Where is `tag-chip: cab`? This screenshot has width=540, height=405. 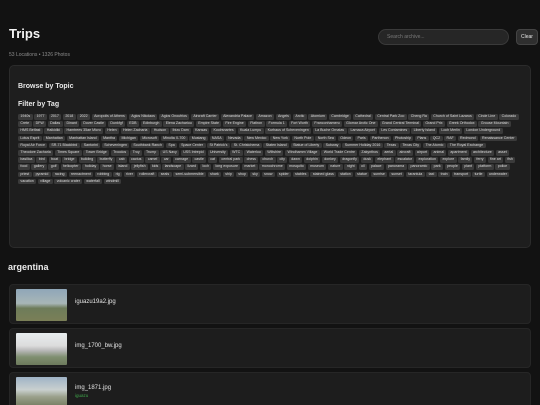
tag-chip: cab is located at coordinates (122, 160).